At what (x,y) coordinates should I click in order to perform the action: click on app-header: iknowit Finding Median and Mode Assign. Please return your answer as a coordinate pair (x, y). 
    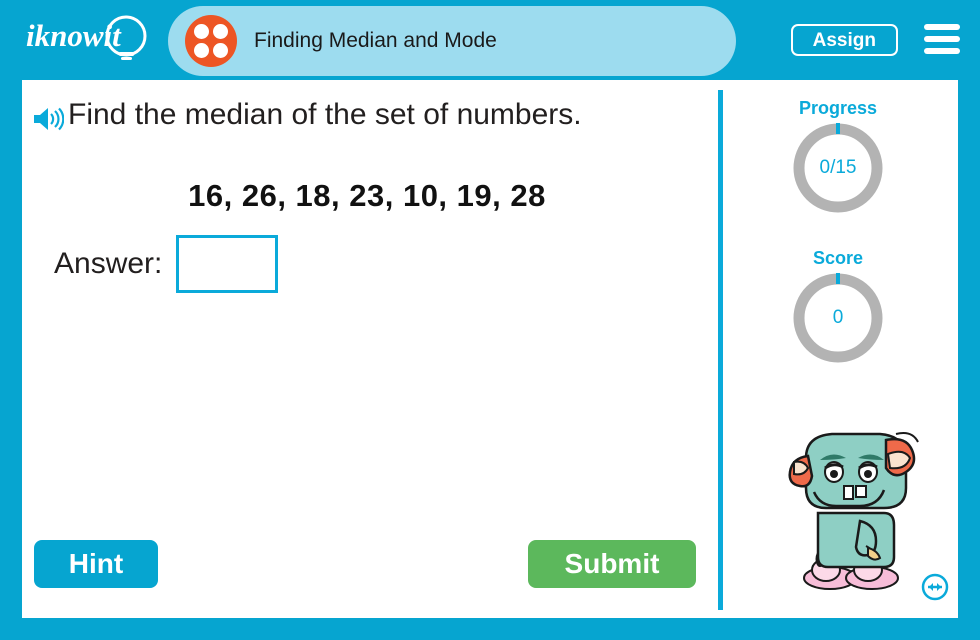
    Looking at the image, I should click on (490, 40).